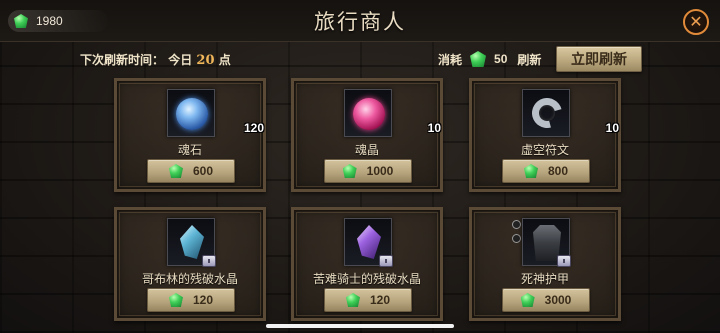  I want to click on shop-item-card: 120 魂石 600, so click(190, 135).